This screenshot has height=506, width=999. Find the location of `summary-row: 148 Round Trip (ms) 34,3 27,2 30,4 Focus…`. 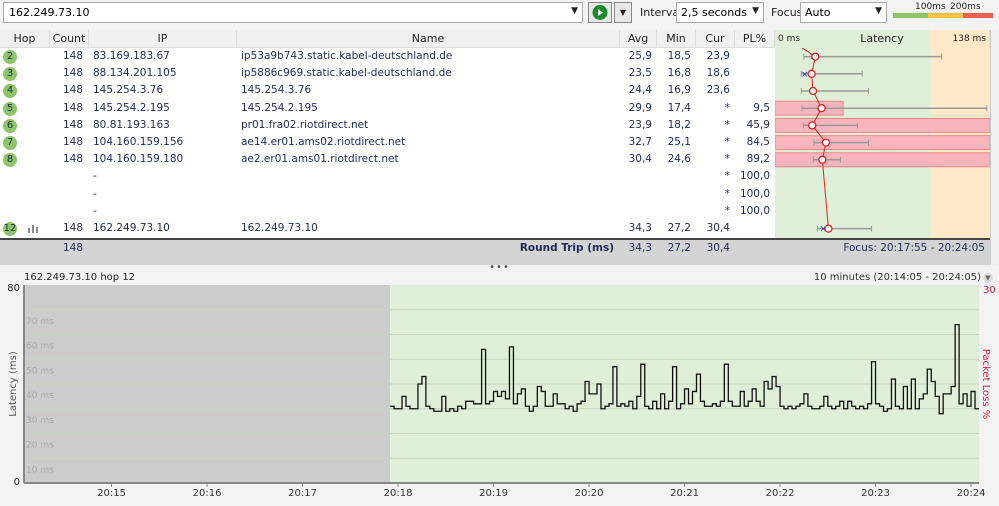

summary-row: 148 Round Trip (ms) 34,3 27,2 30,4 Focus… is located at coordinates (495, 251).